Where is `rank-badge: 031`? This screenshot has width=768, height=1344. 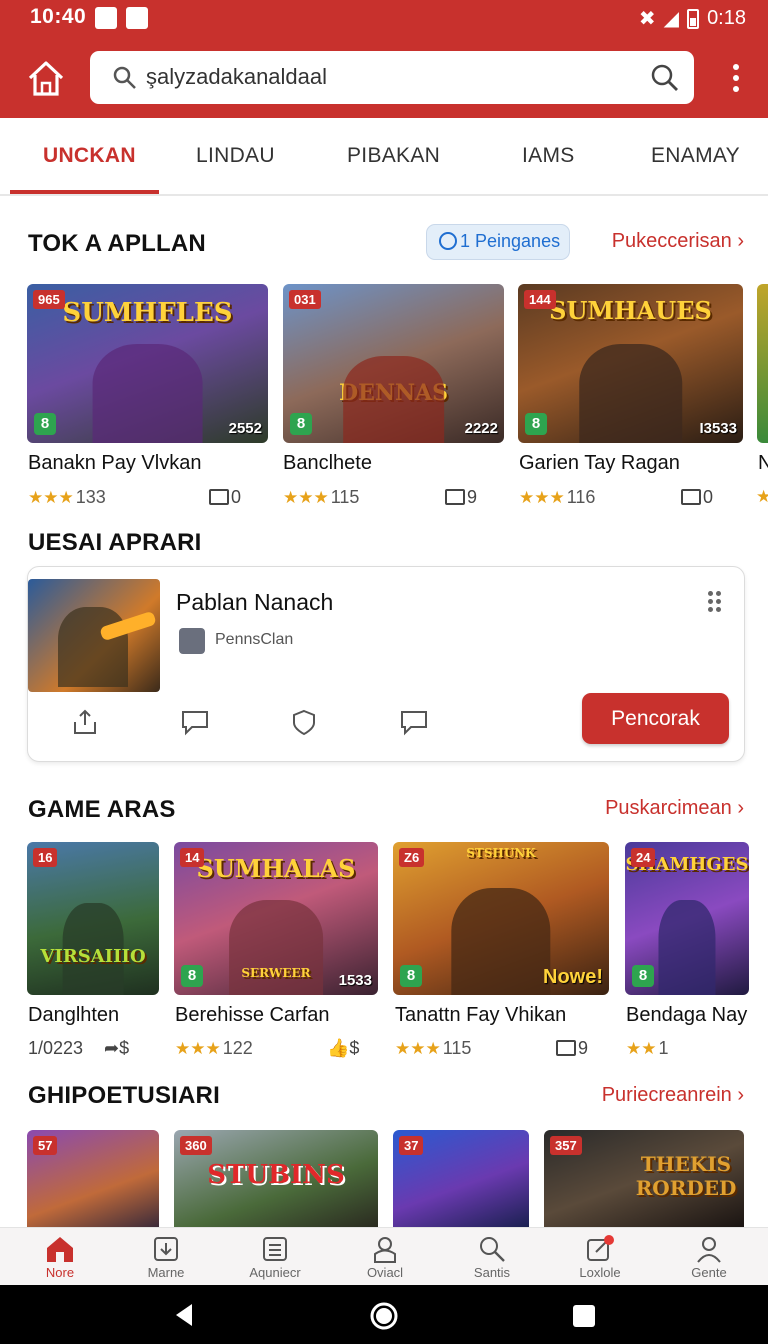
rank-badge: 031 is located at coordinates (305, 299).